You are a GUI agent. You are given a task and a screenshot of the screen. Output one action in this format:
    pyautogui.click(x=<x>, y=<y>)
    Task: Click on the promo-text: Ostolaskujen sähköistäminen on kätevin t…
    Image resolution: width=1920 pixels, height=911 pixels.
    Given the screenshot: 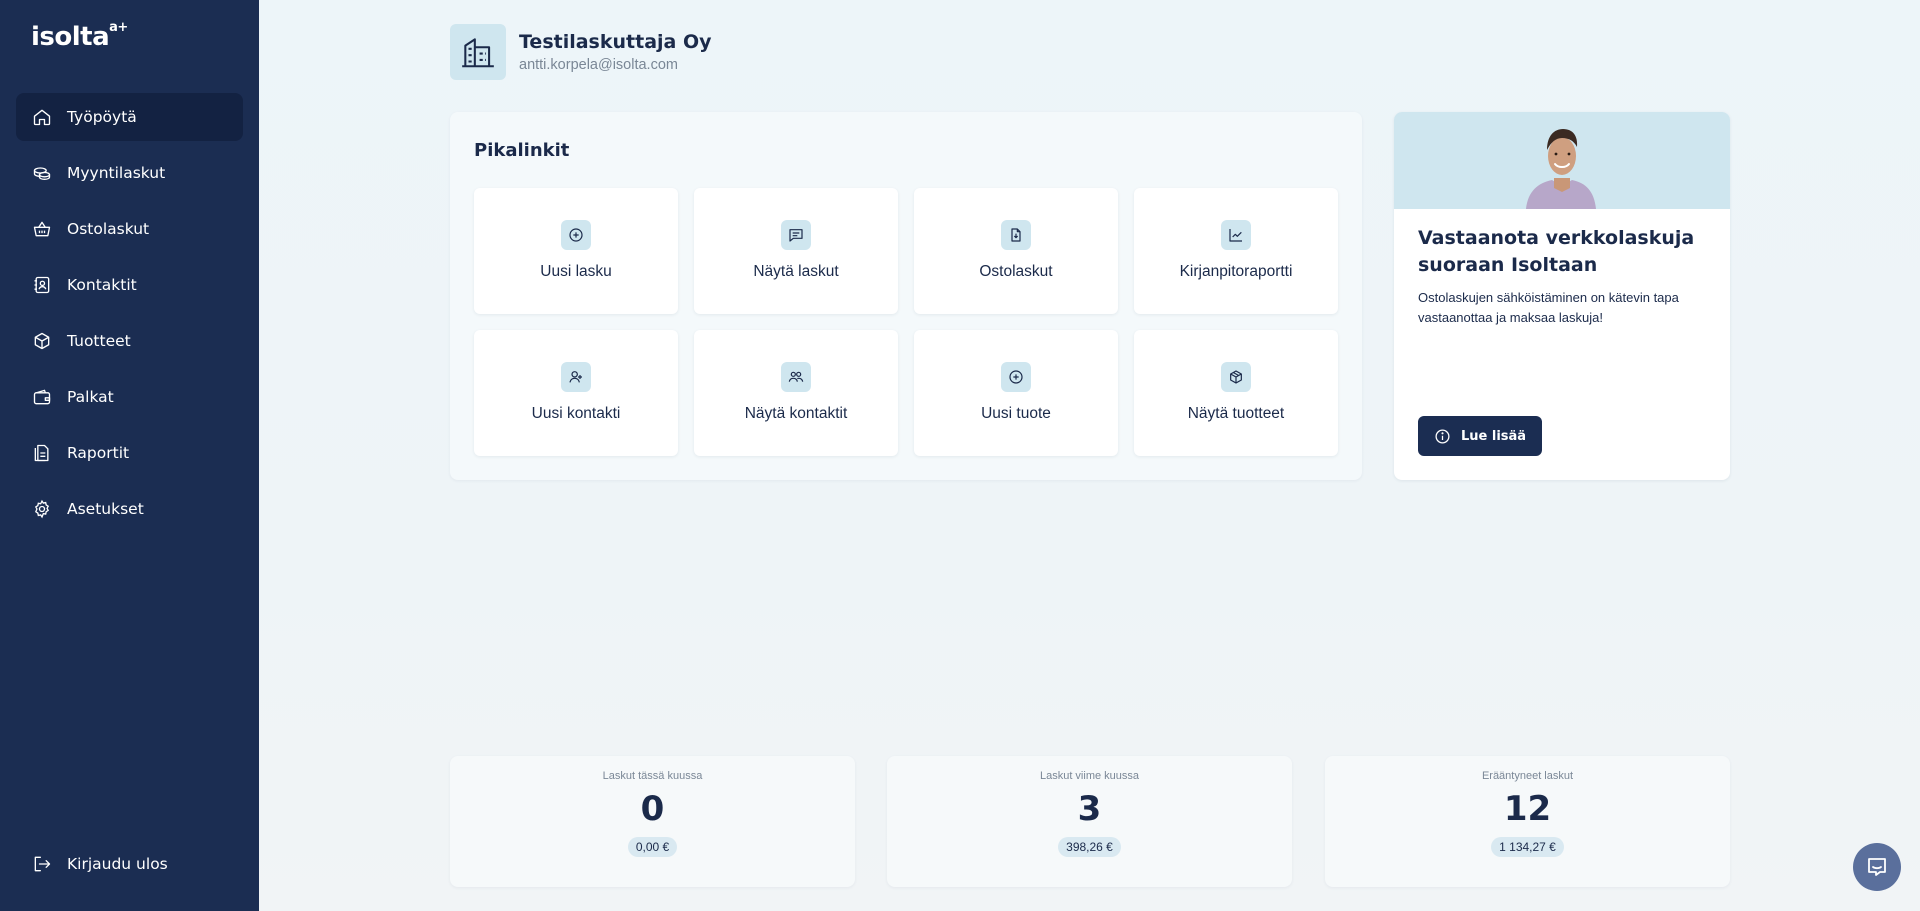 What is the action you would take?
    pyautogui.click(x=1548, y=307)
    